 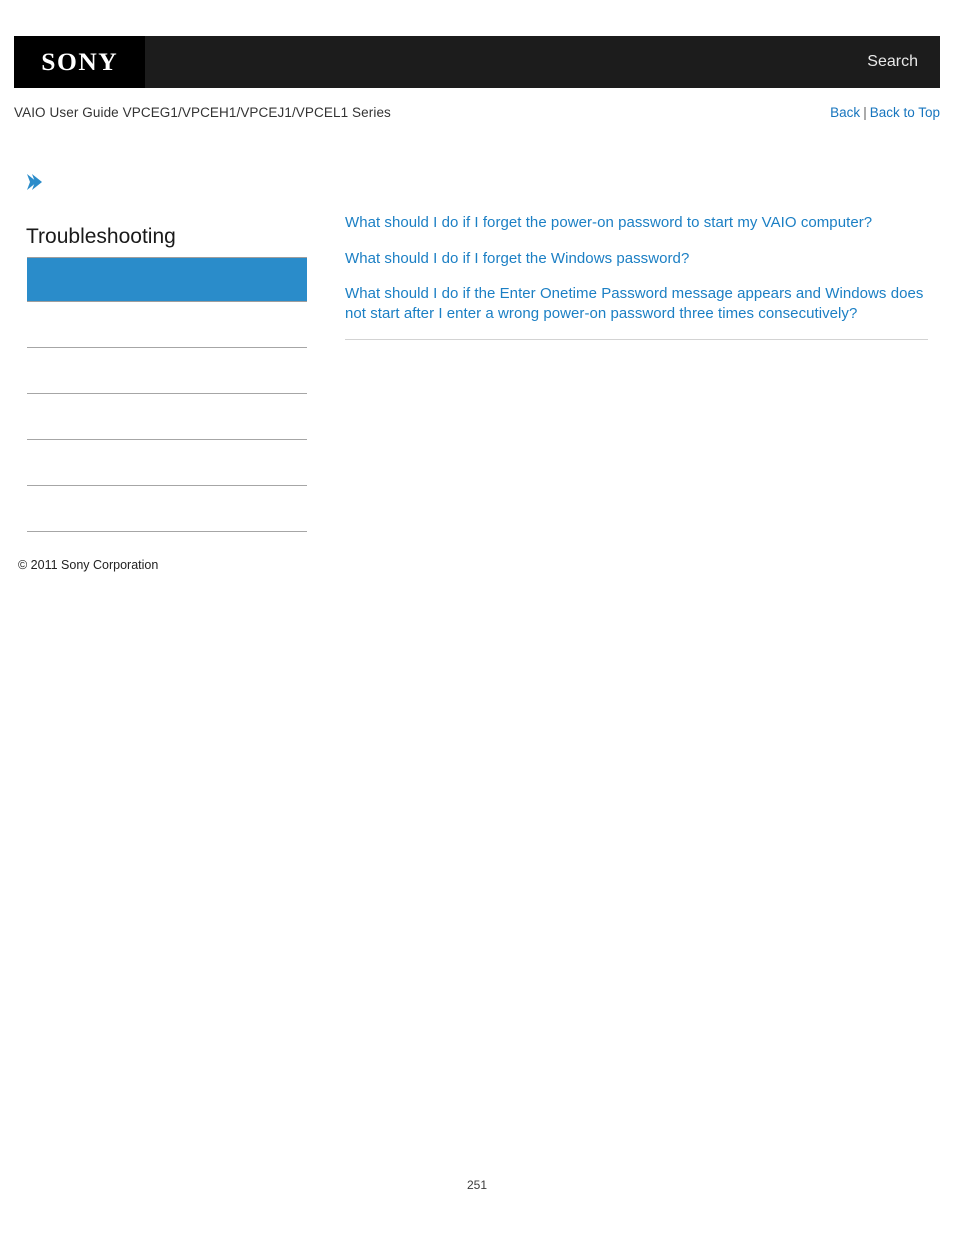 I want to click on sidebar: Troubleshooting © 2011 Sony Corporation, so click(x=165, y=366).